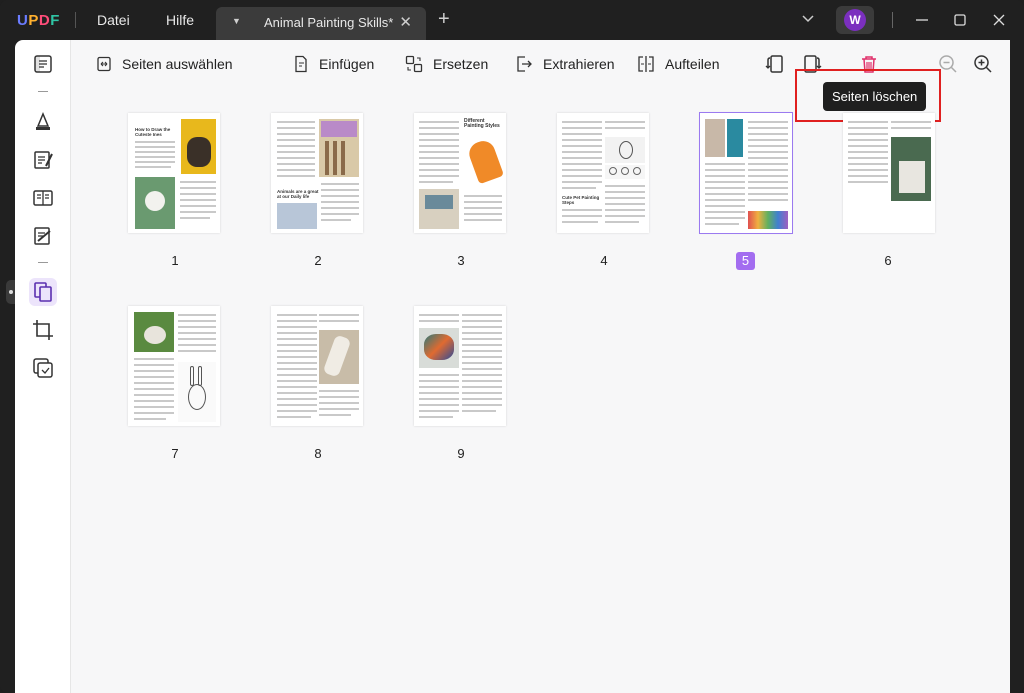 The image size is (1024, 693). What do you see at coordinates (180, 20) in the screenshot?
I see `menu-help: Hilfe` at bounding box center [180, 20].